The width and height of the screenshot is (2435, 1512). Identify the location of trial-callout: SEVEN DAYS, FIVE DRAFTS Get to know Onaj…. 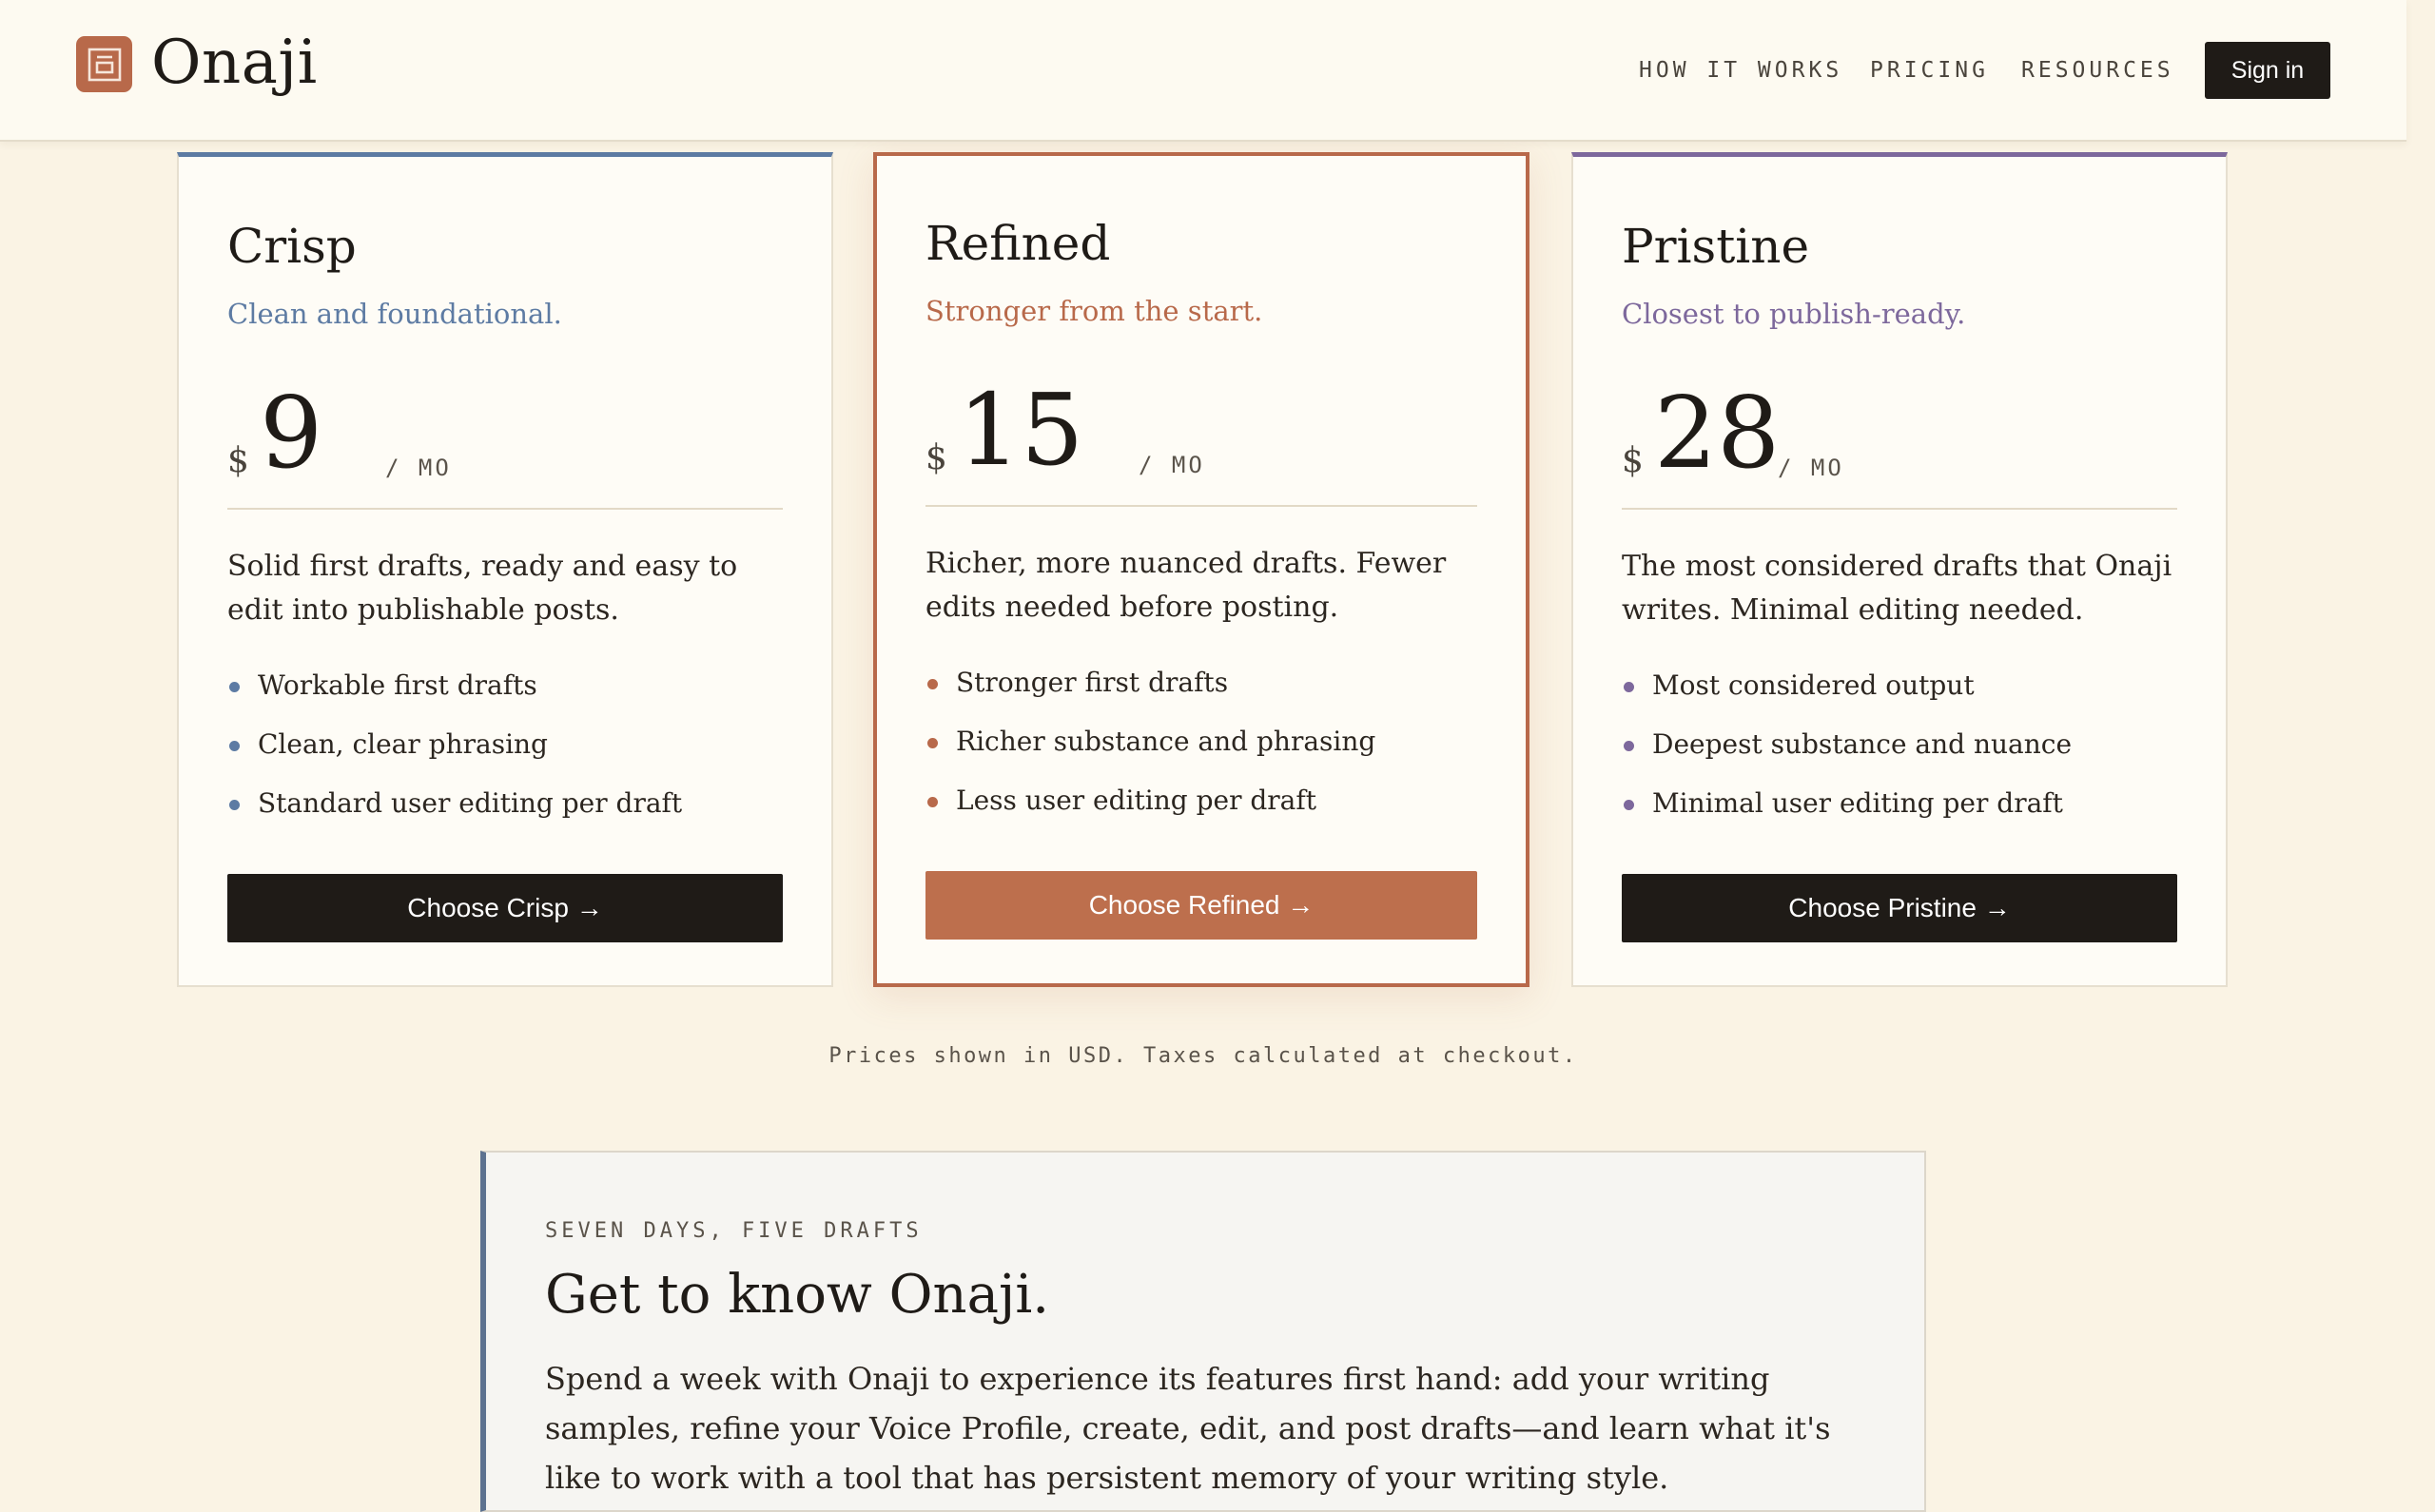
(1203, 1331).